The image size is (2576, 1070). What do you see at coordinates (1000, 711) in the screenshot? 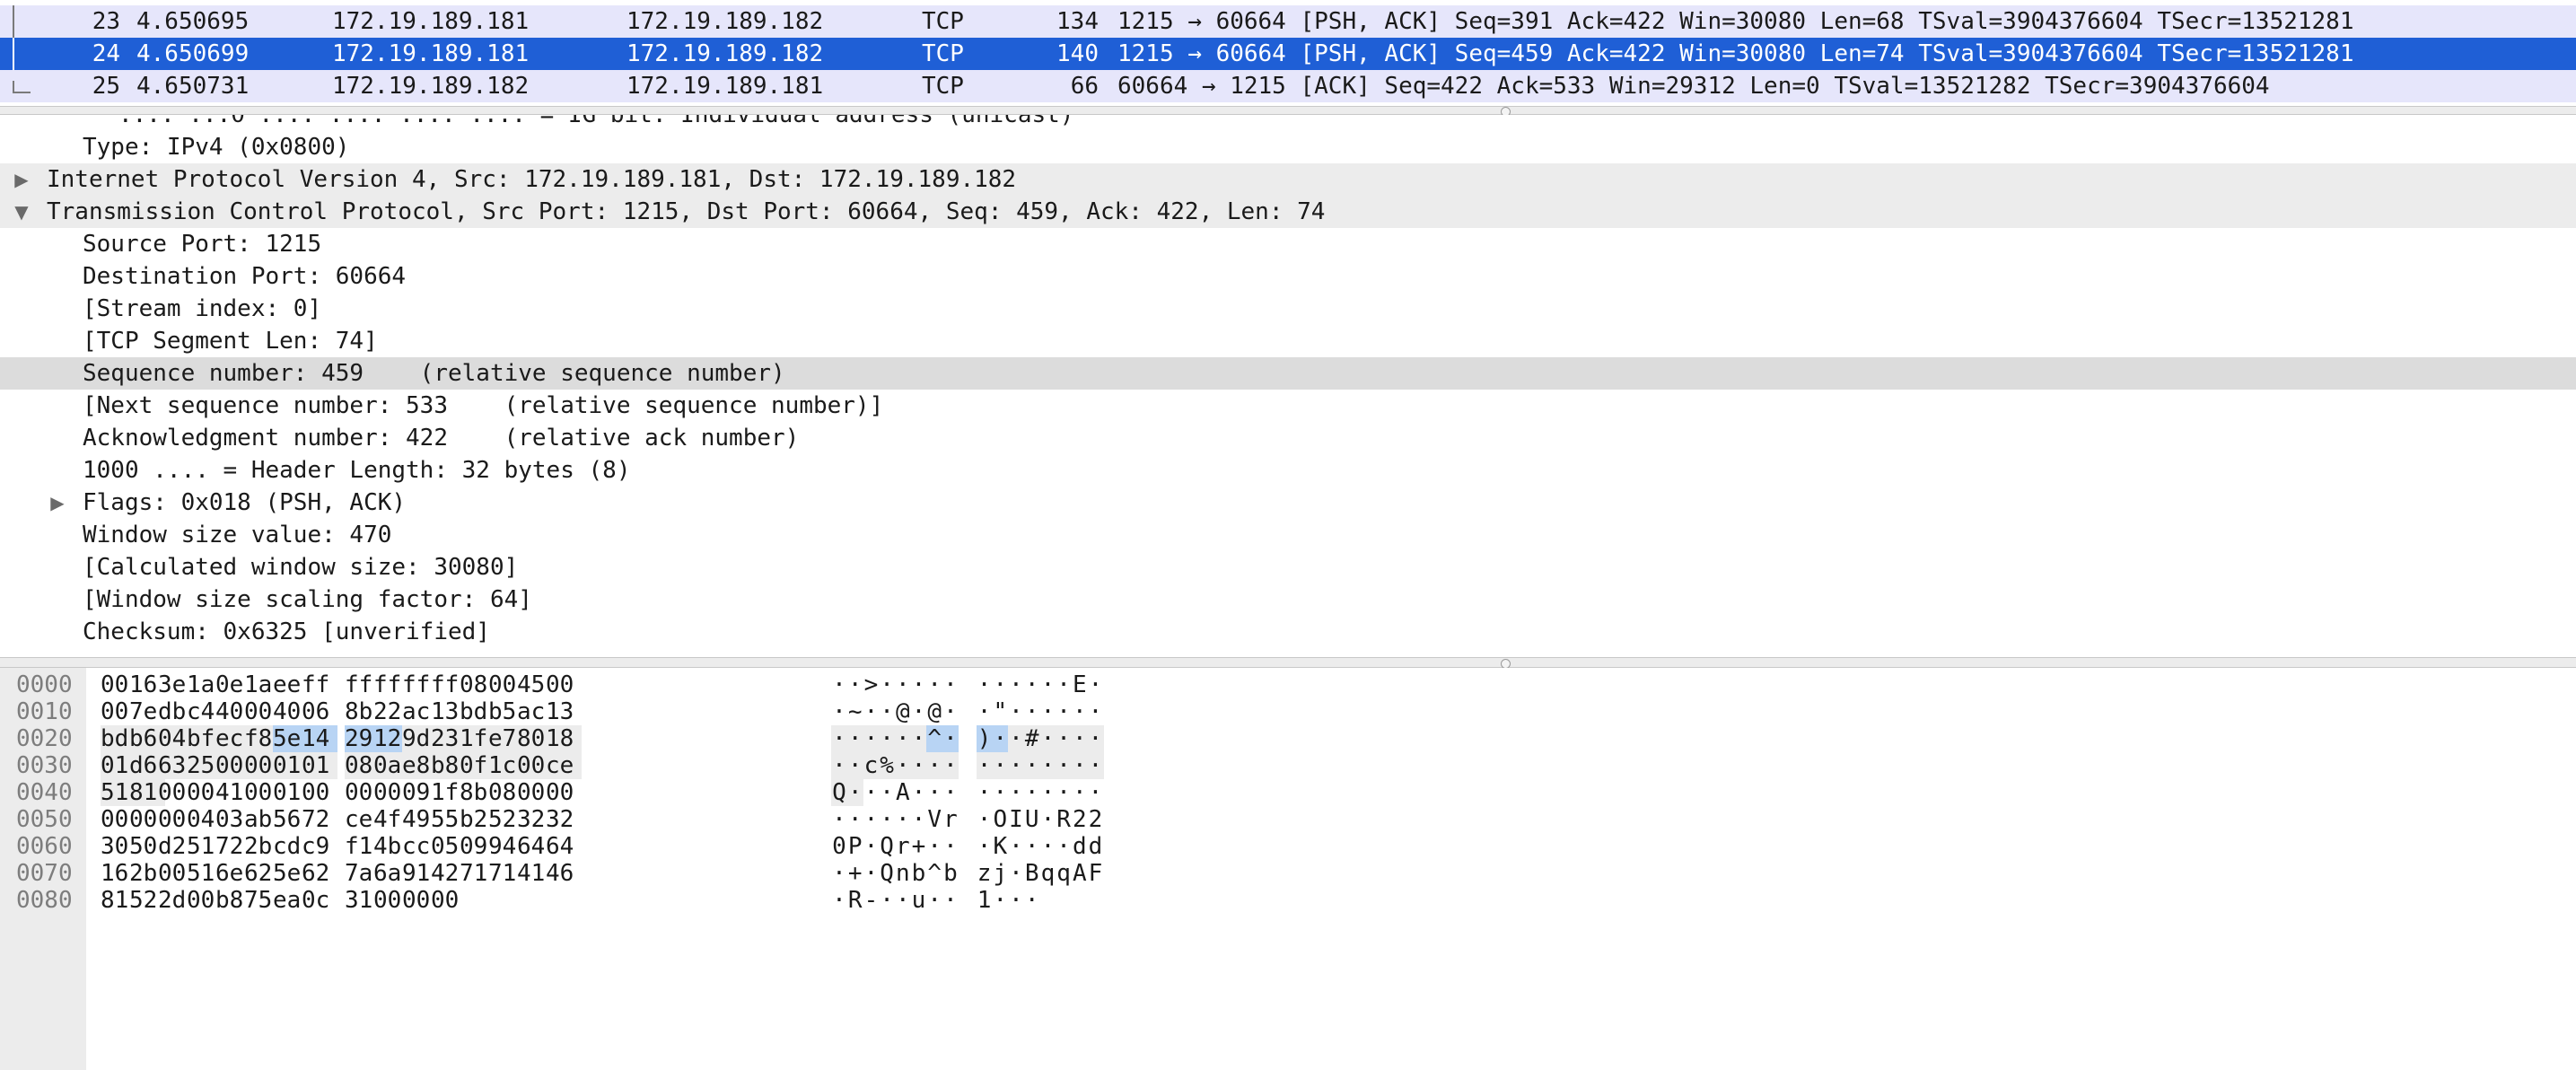
I see `ascii-byte: "` at bounding box center [1000, 711].